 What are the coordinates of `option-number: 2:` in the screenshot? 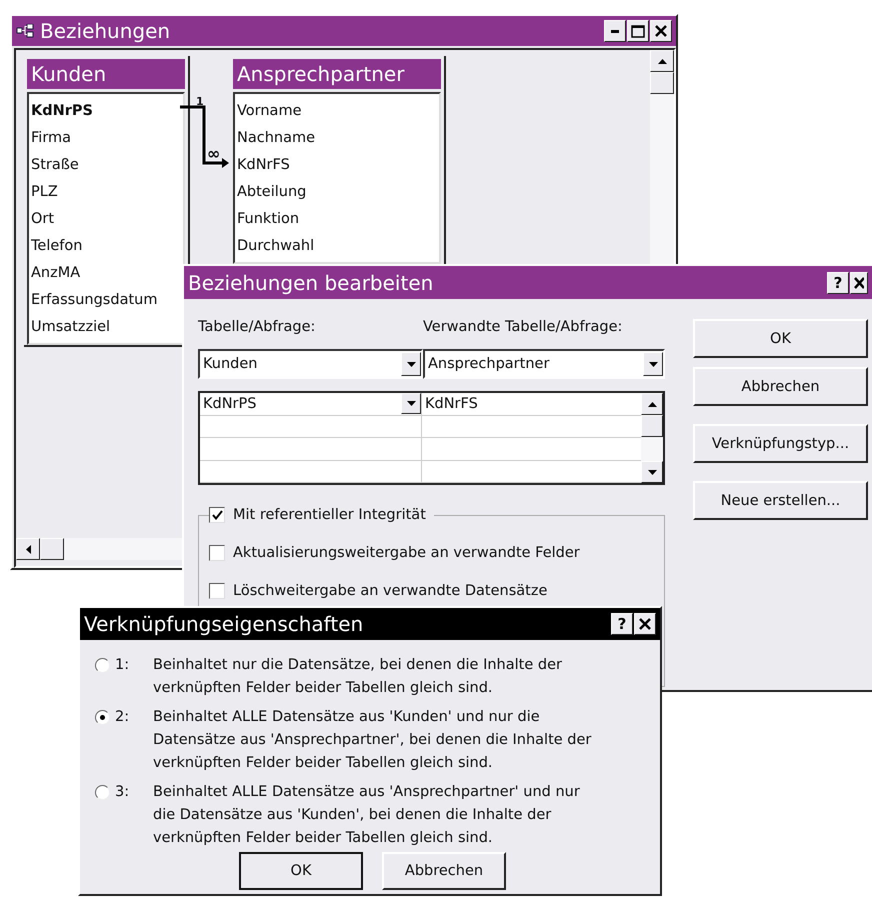 It's located at (122, 717).